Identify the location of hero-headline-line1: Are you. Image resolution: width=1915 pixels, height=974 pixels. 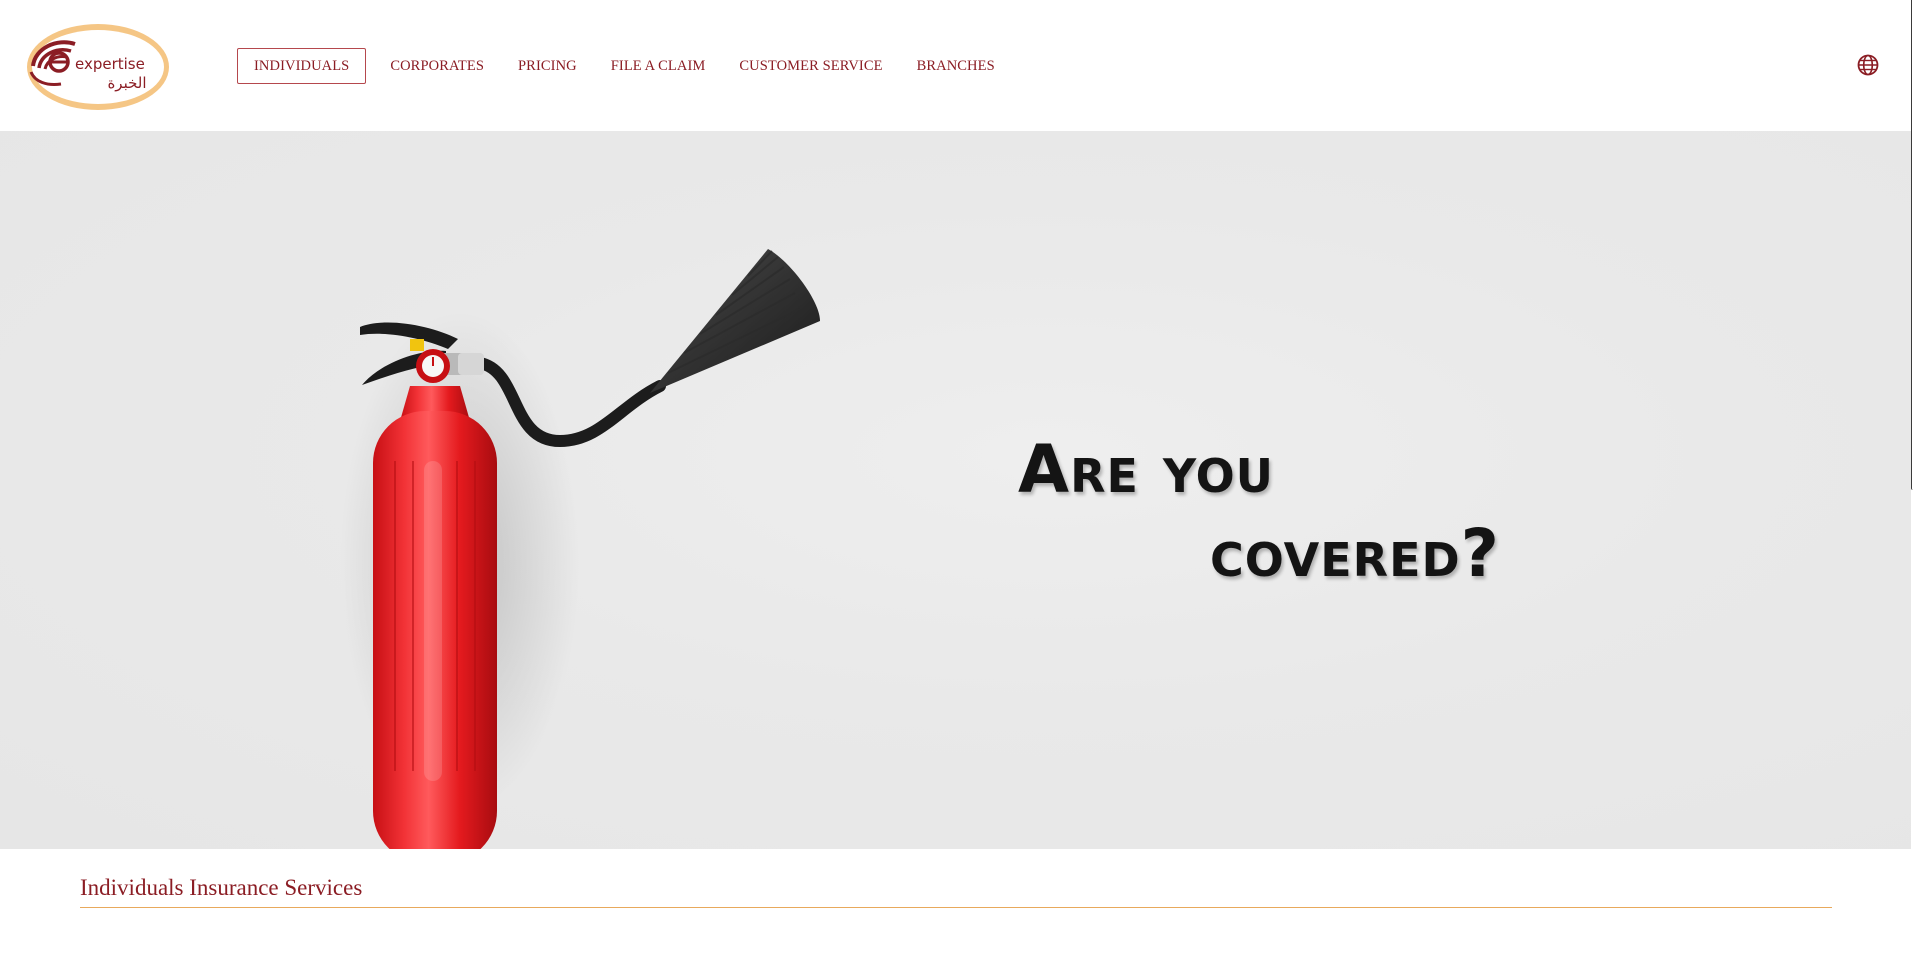
(1146, 469).